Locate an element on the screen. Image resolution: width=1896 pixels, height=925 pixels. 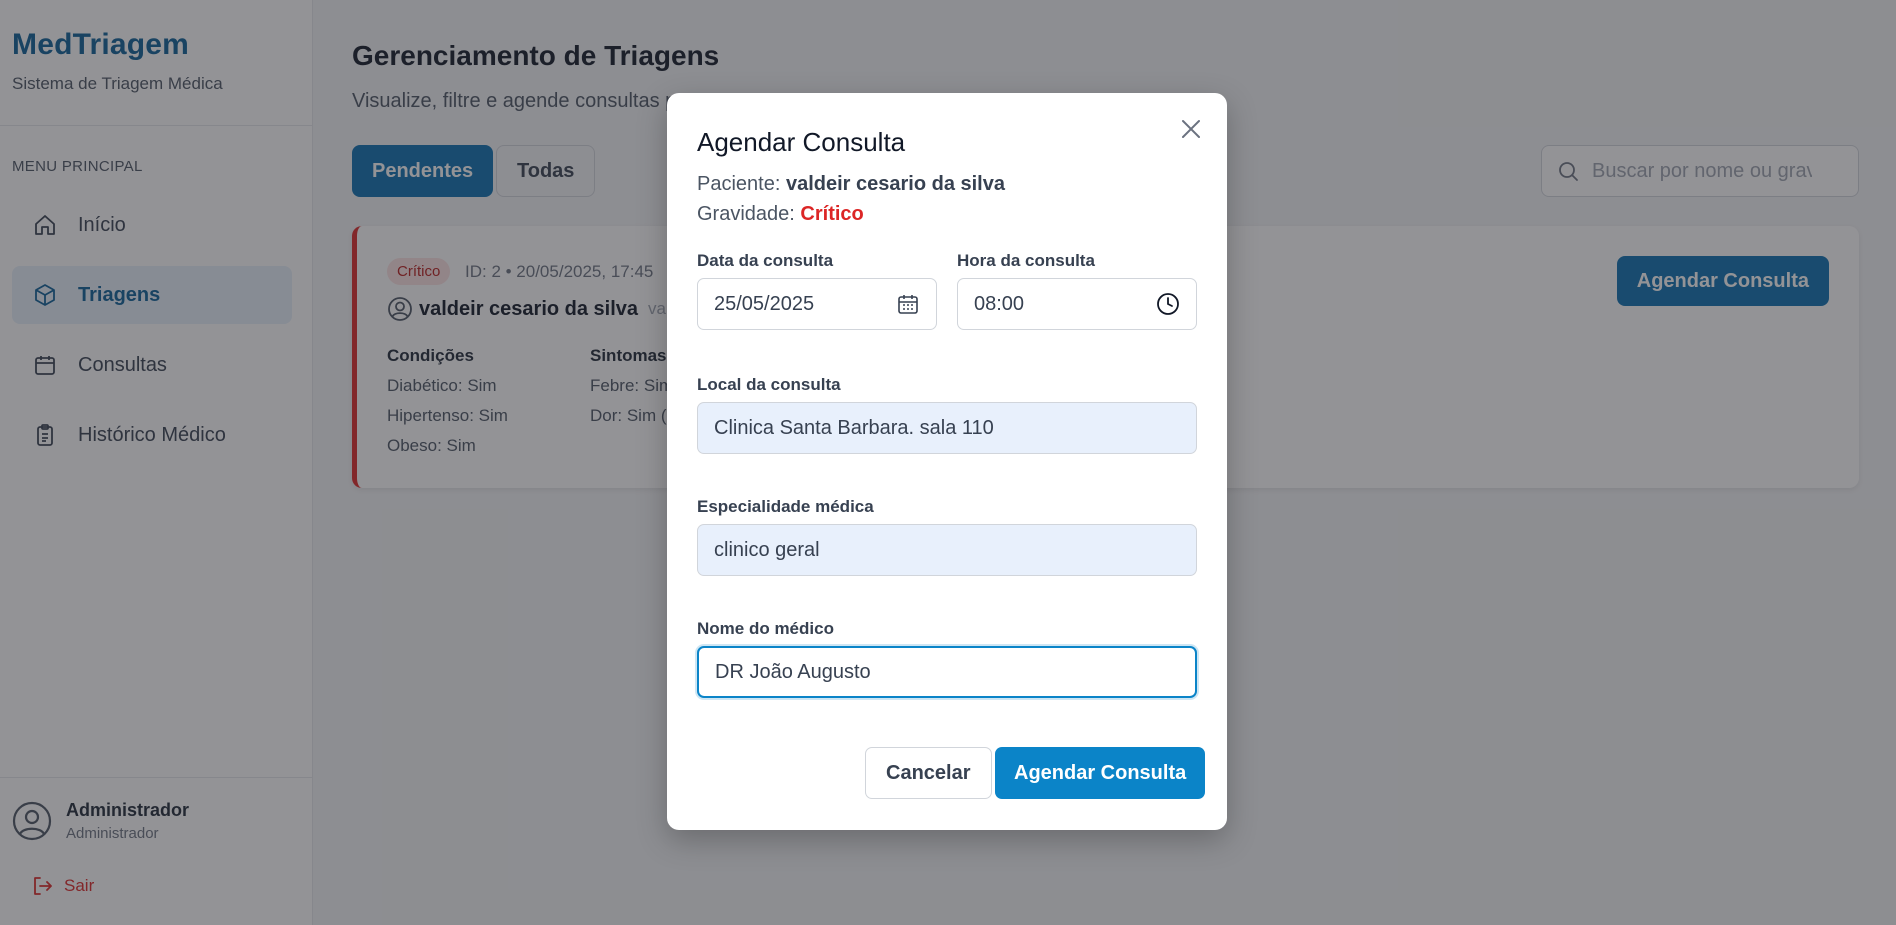
doctor-value: DR João Augusto is located at coordinates (793, 671).